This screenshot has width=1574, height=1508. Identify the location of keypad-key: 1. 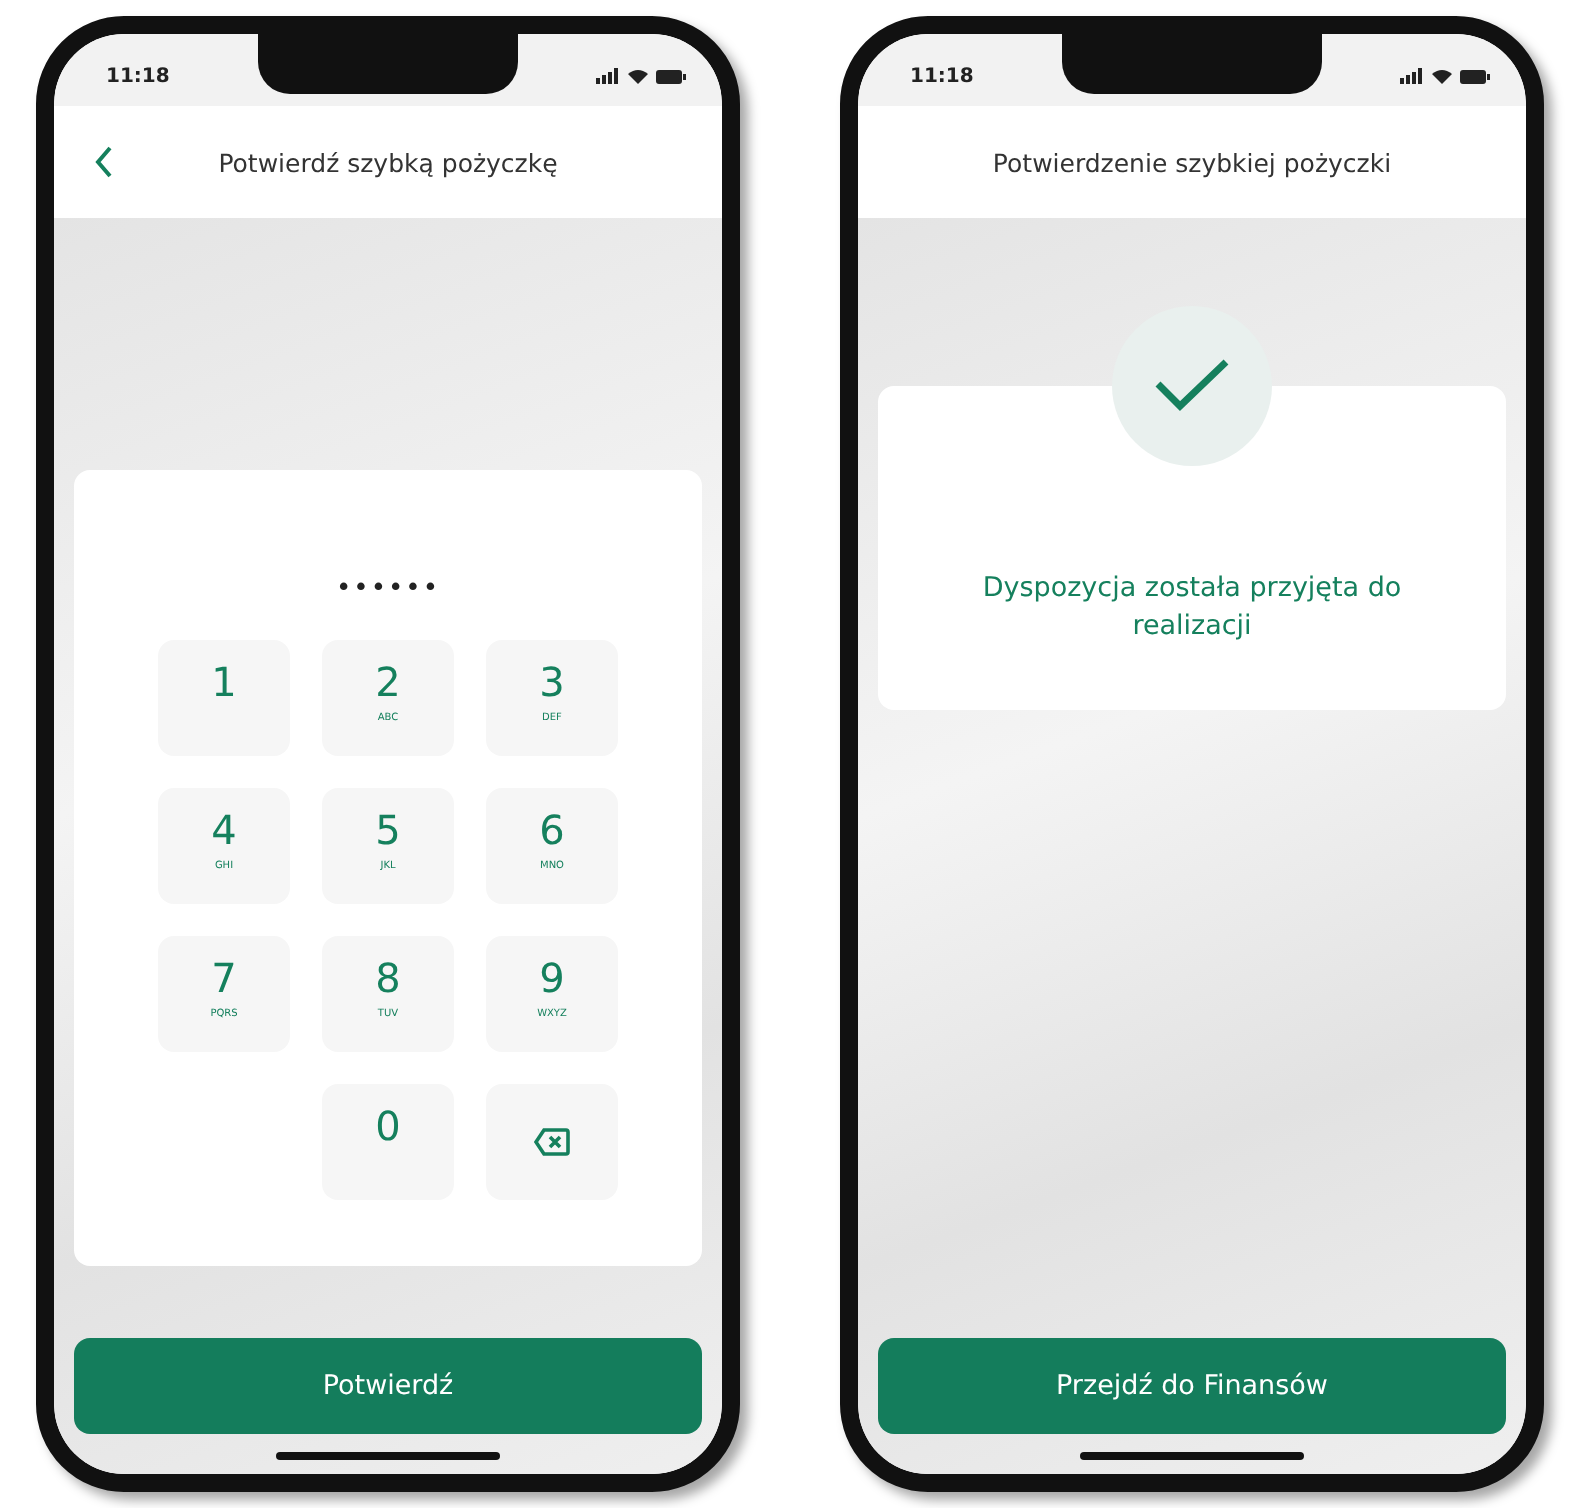
(224, 698).